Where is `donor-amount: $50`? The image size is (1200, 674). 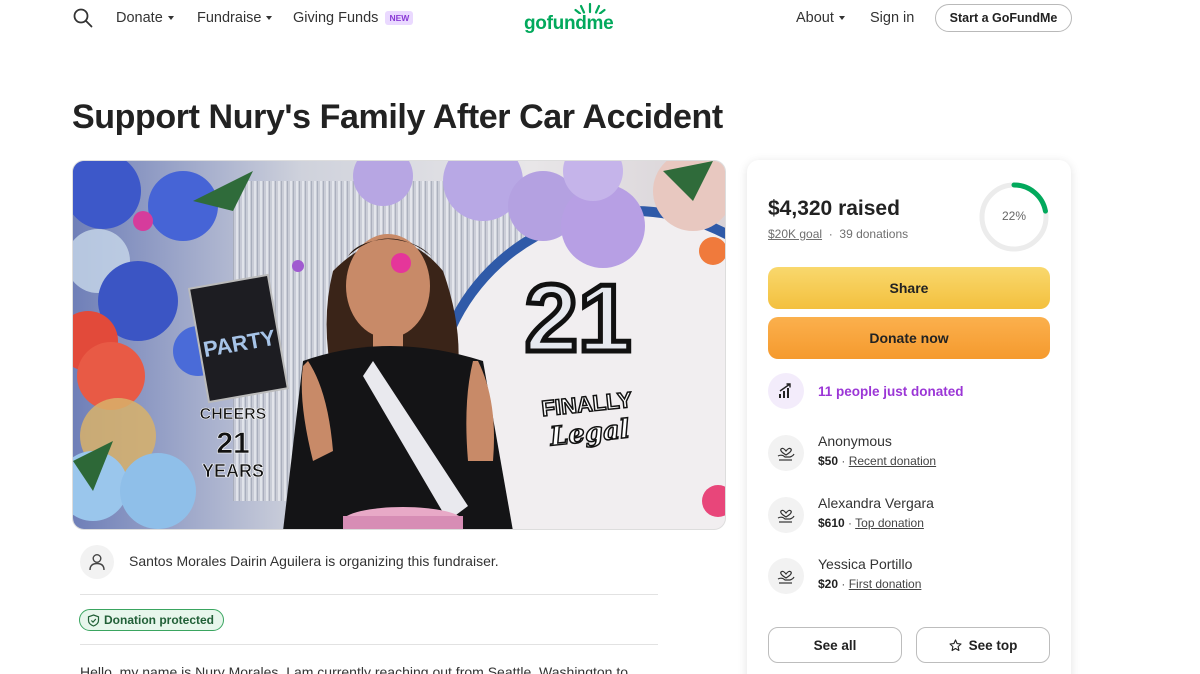 donor-amount: $50 is located at coordinates (828, 461).